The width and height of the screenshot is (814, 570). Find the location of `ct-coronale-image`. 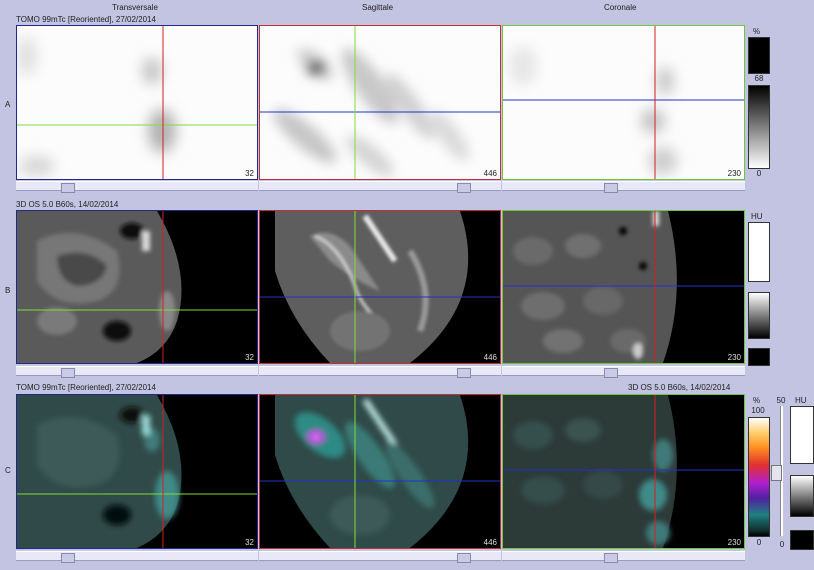

ct-coronale-image is located at coordinates (623, 287).